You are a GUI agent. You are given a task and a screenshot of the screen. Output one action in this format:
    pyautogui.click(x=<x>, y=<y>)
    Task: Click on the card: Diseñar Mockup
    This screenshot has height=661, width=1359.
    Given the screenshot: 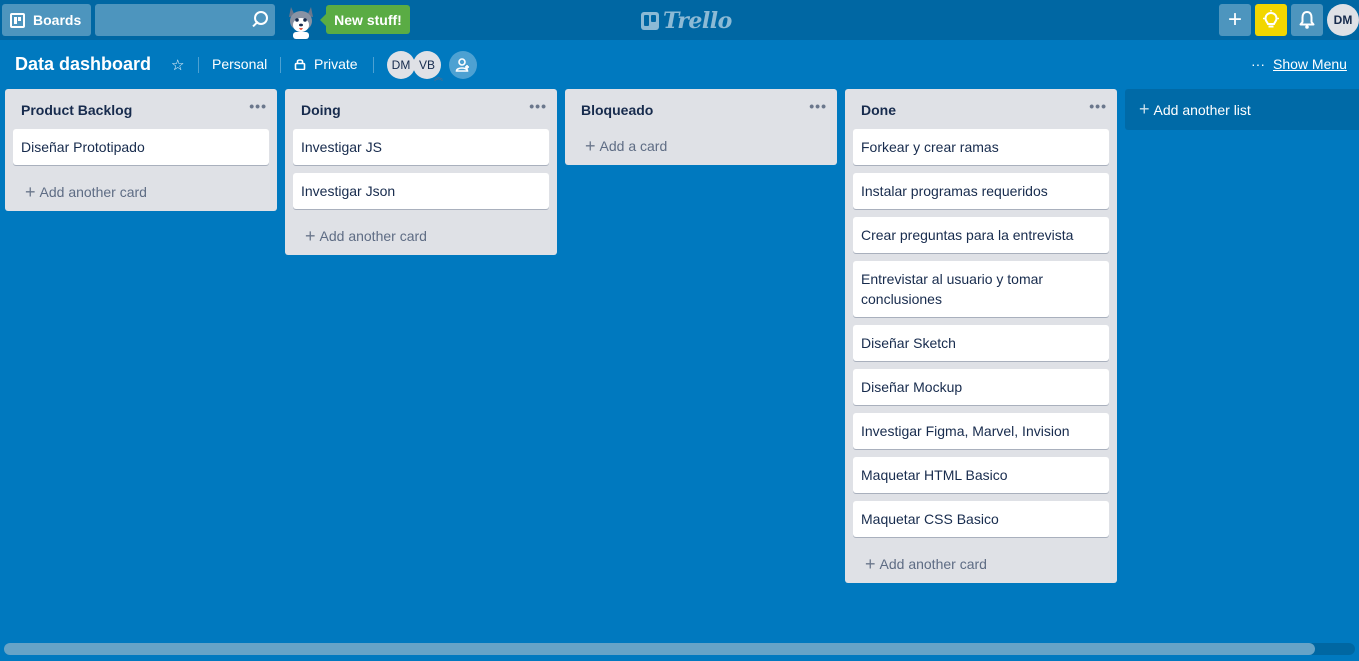 What is the action you would take?
    pyautogui.click(x=981, y=387)
    